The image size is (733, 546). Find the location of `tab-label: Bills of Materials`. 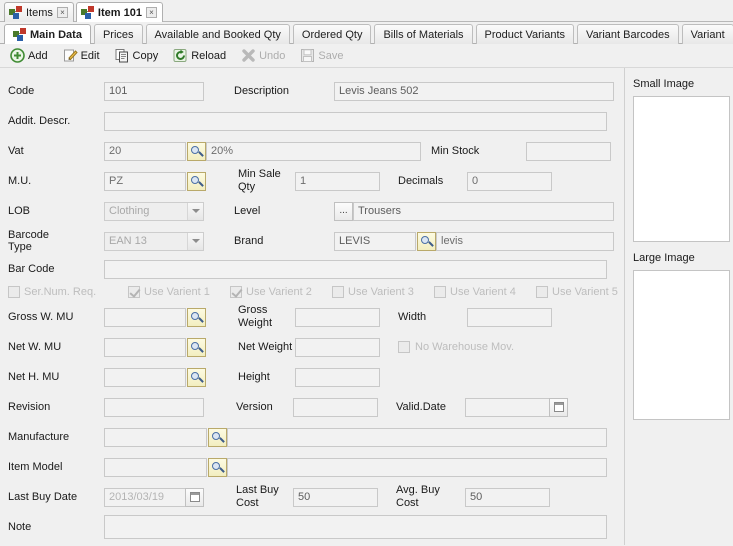

tab-label: Bills of Materials is located at coordinates (423, 34).